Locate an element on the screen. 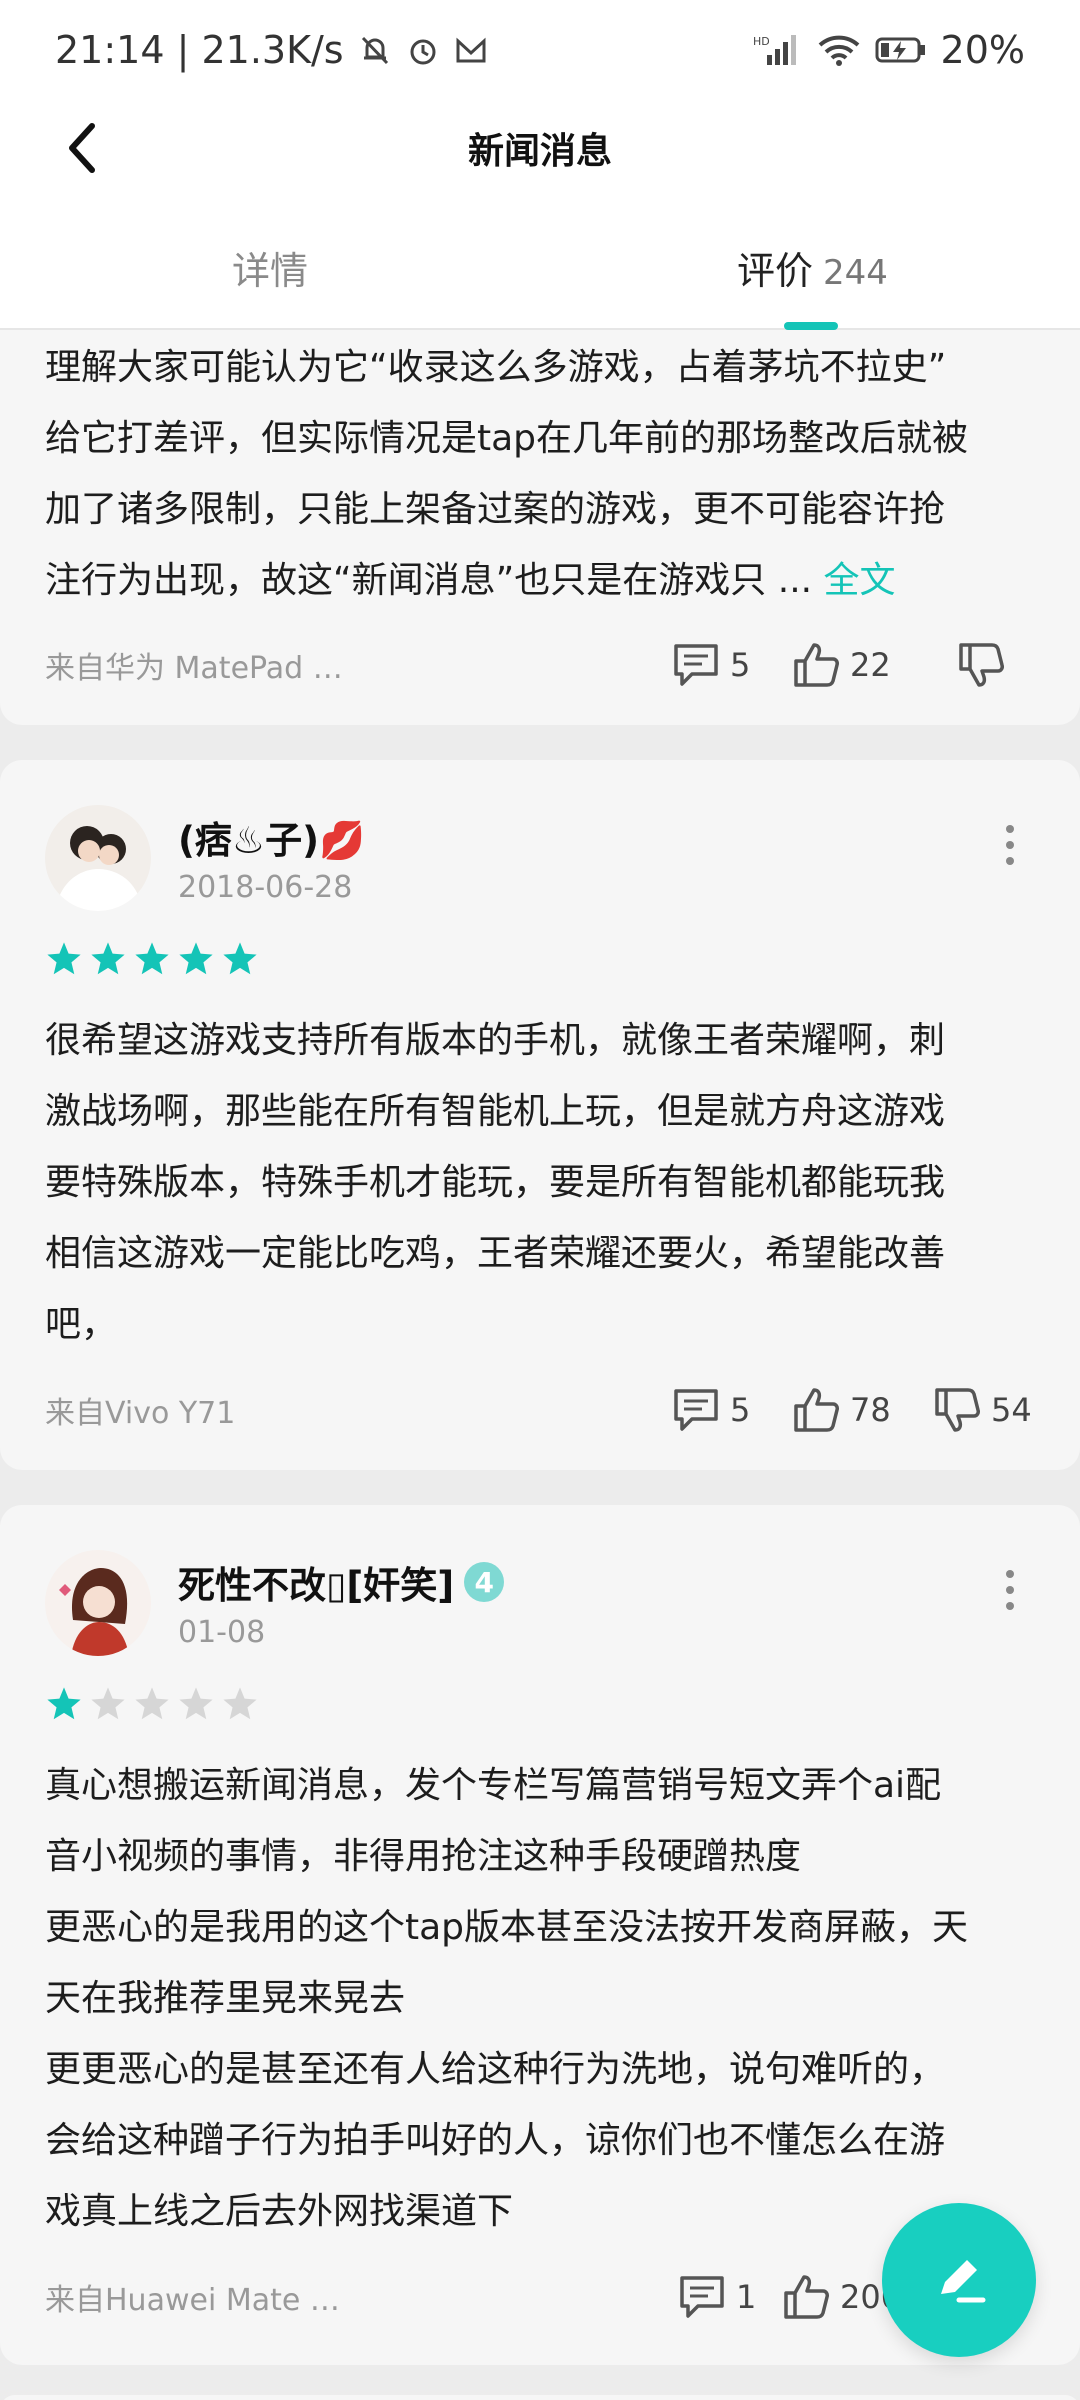 The image size is (1080, 2400). alarm-icon is located at coordinates (423, 50).